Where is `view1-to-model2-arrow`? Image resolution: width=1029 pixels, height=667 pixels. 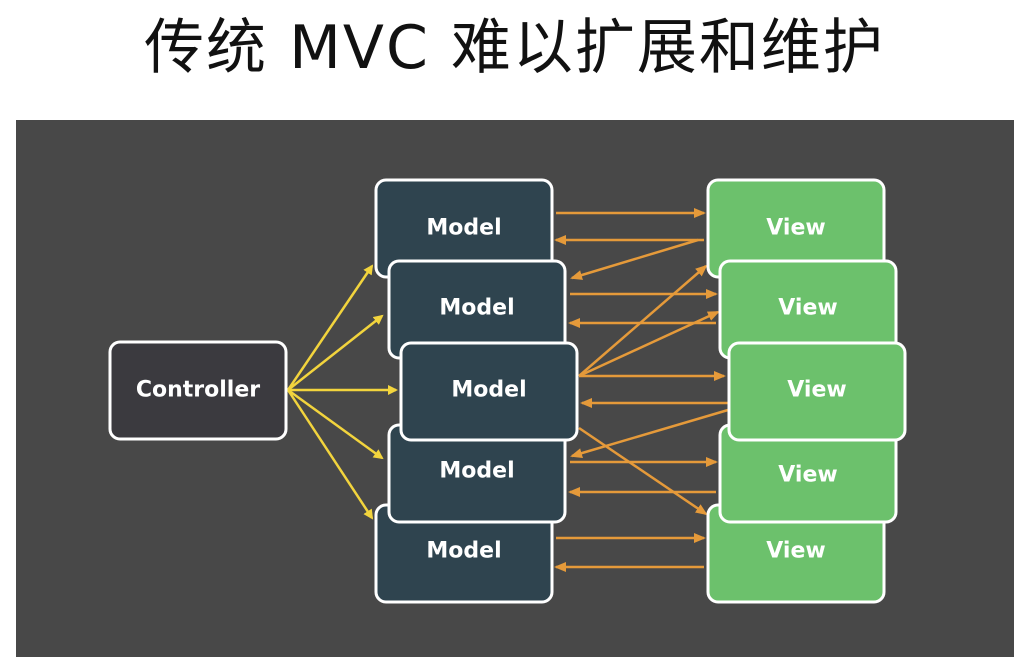 view1-to-model2-arrow is located at coordinates (634, 259).